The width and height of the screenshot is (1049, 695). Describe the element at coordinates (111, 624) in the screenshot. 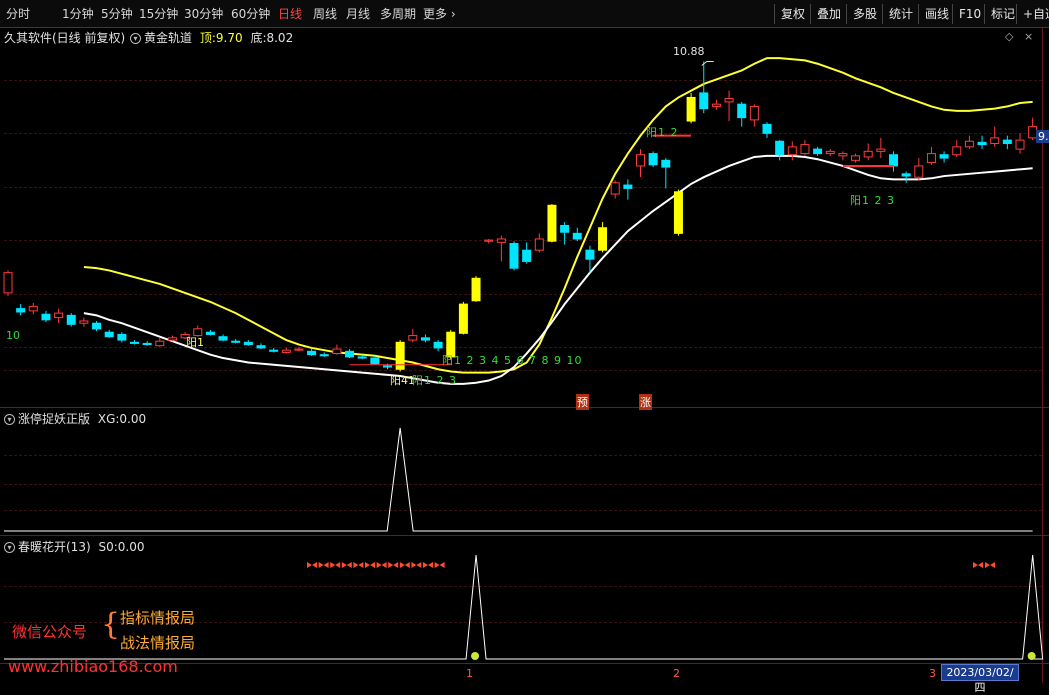

I see `brace-icon: {` at that location.